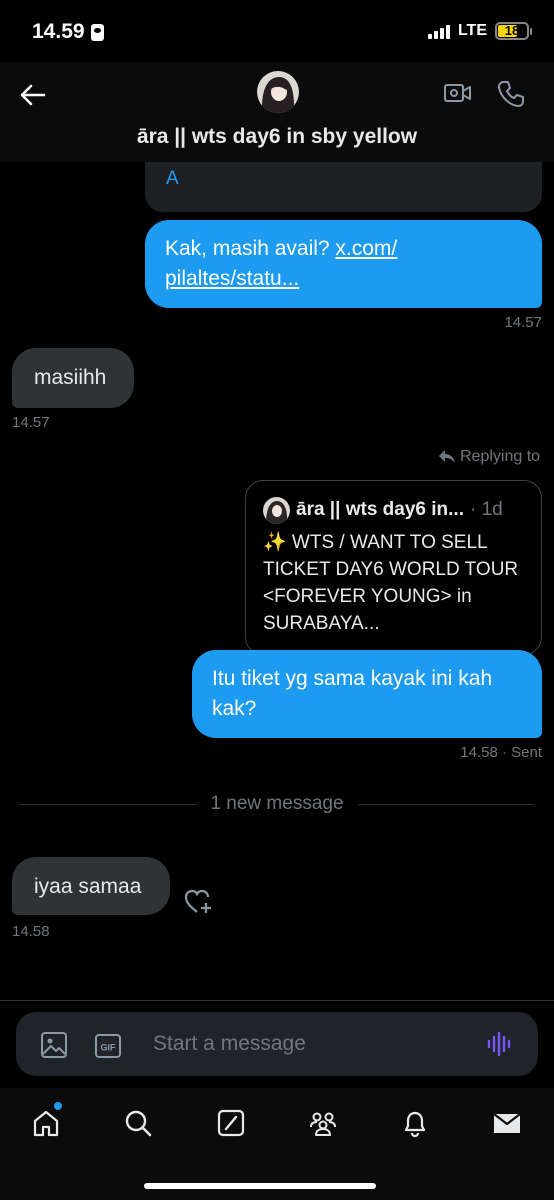  Describe the element at coordinates (277, 31) in the screenshot. I see `status-bar: 14.59 LTE 18` at that location.